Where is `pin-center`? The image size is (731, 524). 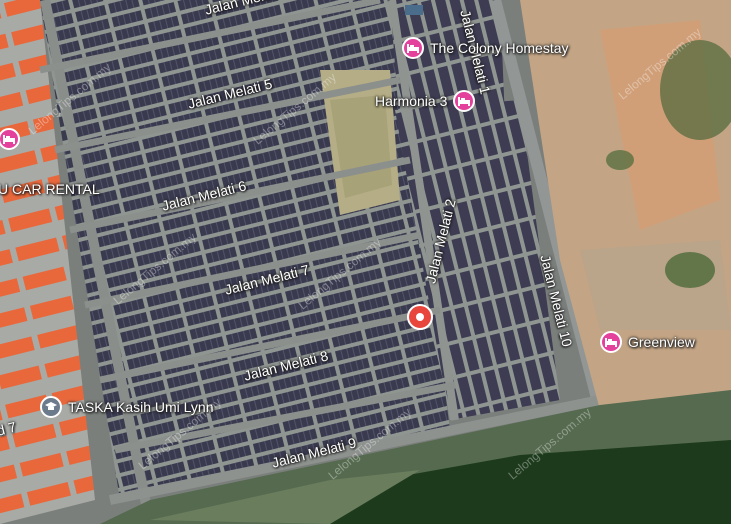
pin-center is located at coordinates (420, 317).